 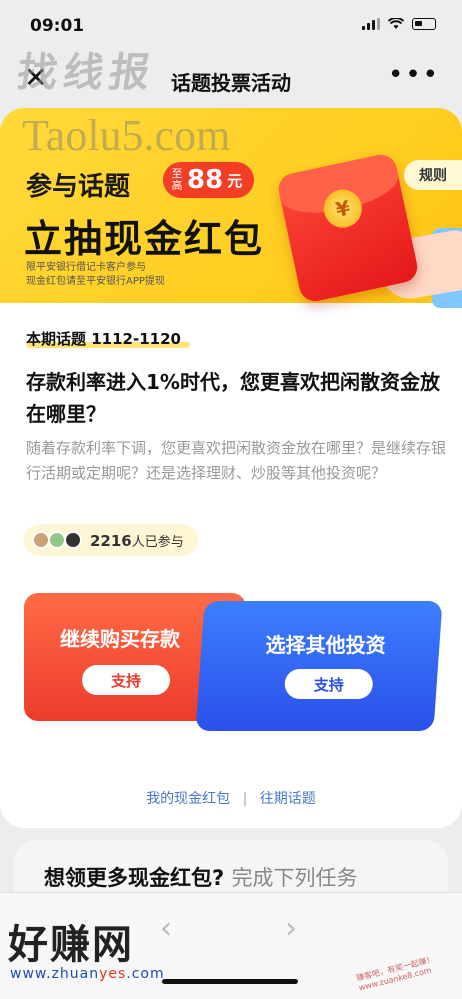 What do you see at coordinates (319, 666) in the screenshot?
I see `vote-option-invest: 选择其他投资 支持` at bounding box center [319, 666].